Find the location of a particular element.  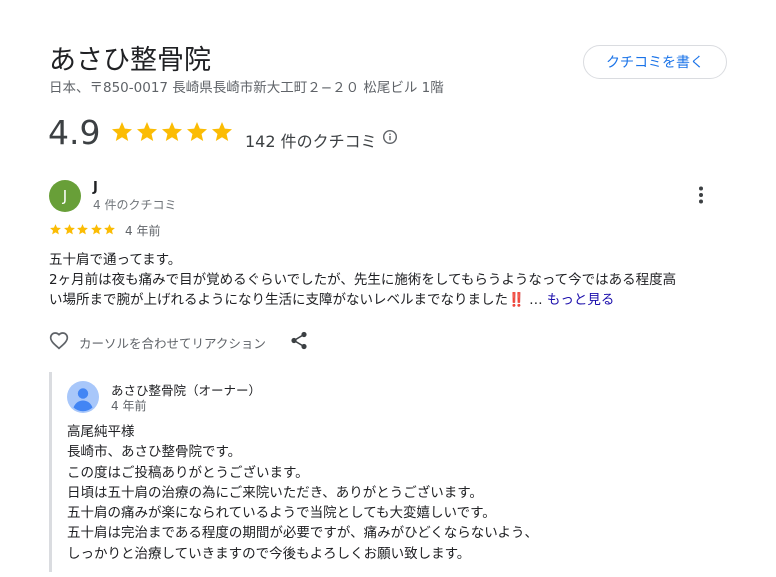

owner-reply-line: 高尾純平様 is located at coordinates (101, 432).